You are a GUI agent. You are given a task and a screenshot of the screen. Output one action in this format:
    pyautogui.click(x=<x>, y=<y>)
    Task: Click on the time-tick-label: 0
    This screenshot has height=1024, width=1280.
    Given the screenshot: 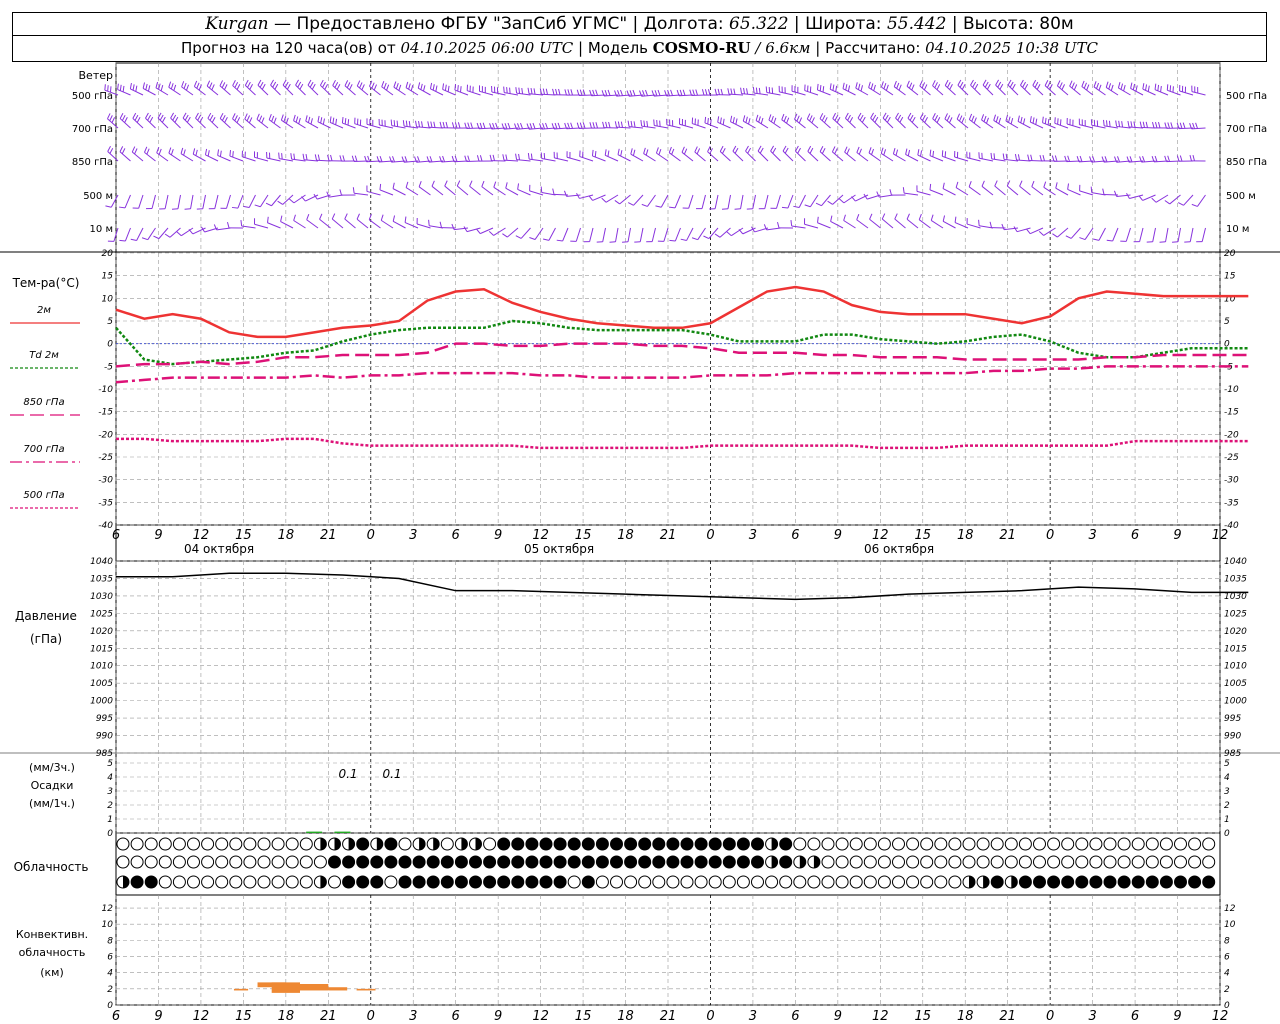 What is the action you would take?
    pyautogui.click(x=371, y=535)
    